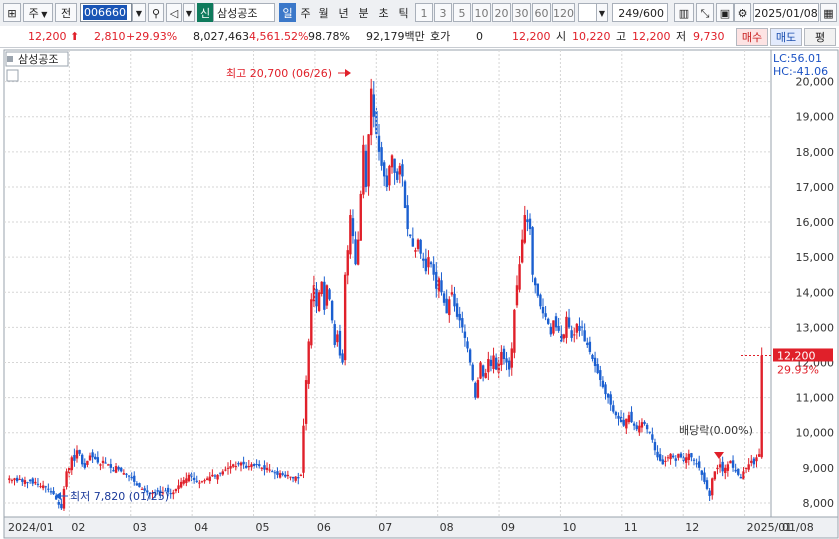 This screenshot has width=839, height=539. Describe the element at coordinates (684, 12) in the screenshot. I see `candle-type-icon: ▥` at that location.